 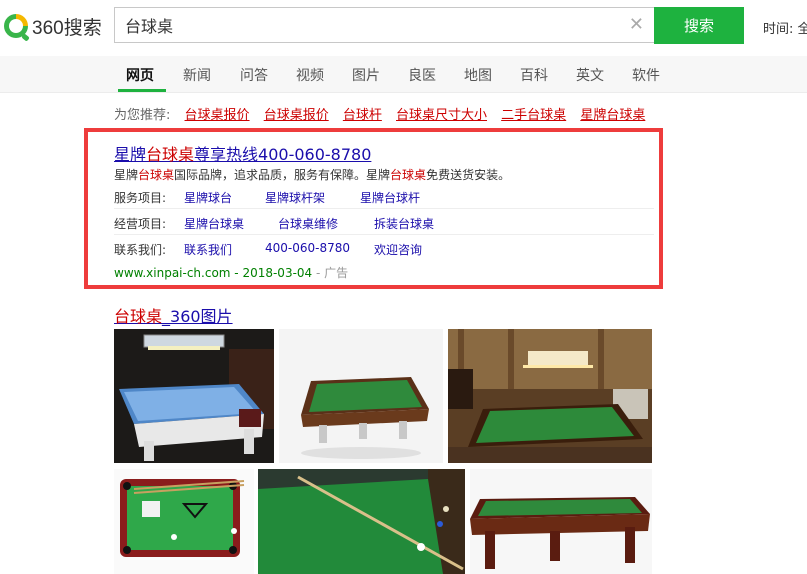 What do you see at coordinates (282, 175) in the screenshot?
I see `ad-desc-text: 国际品牌，追求品质，服务有保障。星牌` at bounding box center [282, 175].